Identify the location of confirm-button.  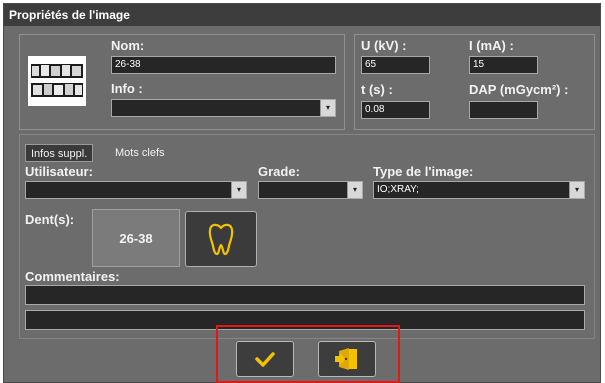
(265, 359).